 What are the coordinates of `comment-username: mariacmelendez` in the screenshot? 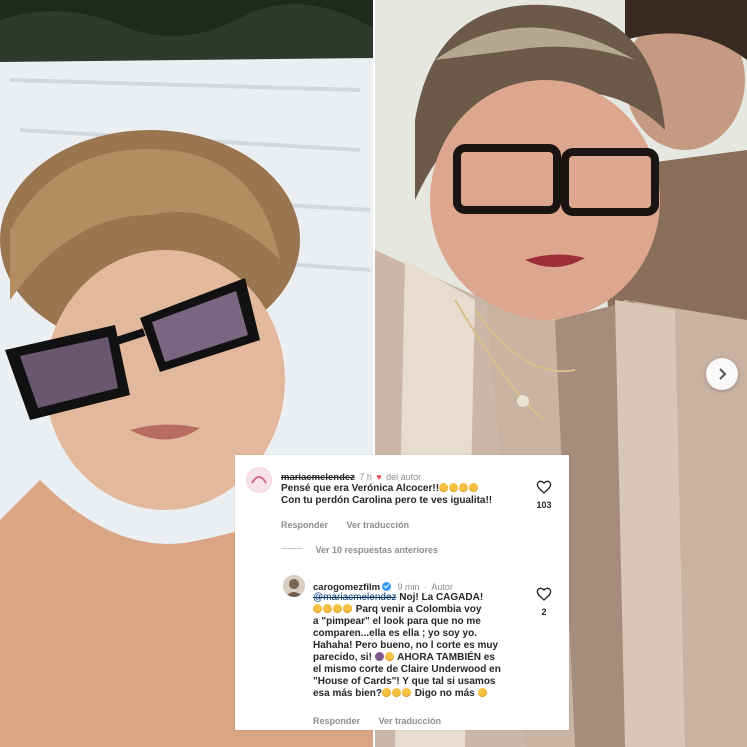 It's located at (318, 477).